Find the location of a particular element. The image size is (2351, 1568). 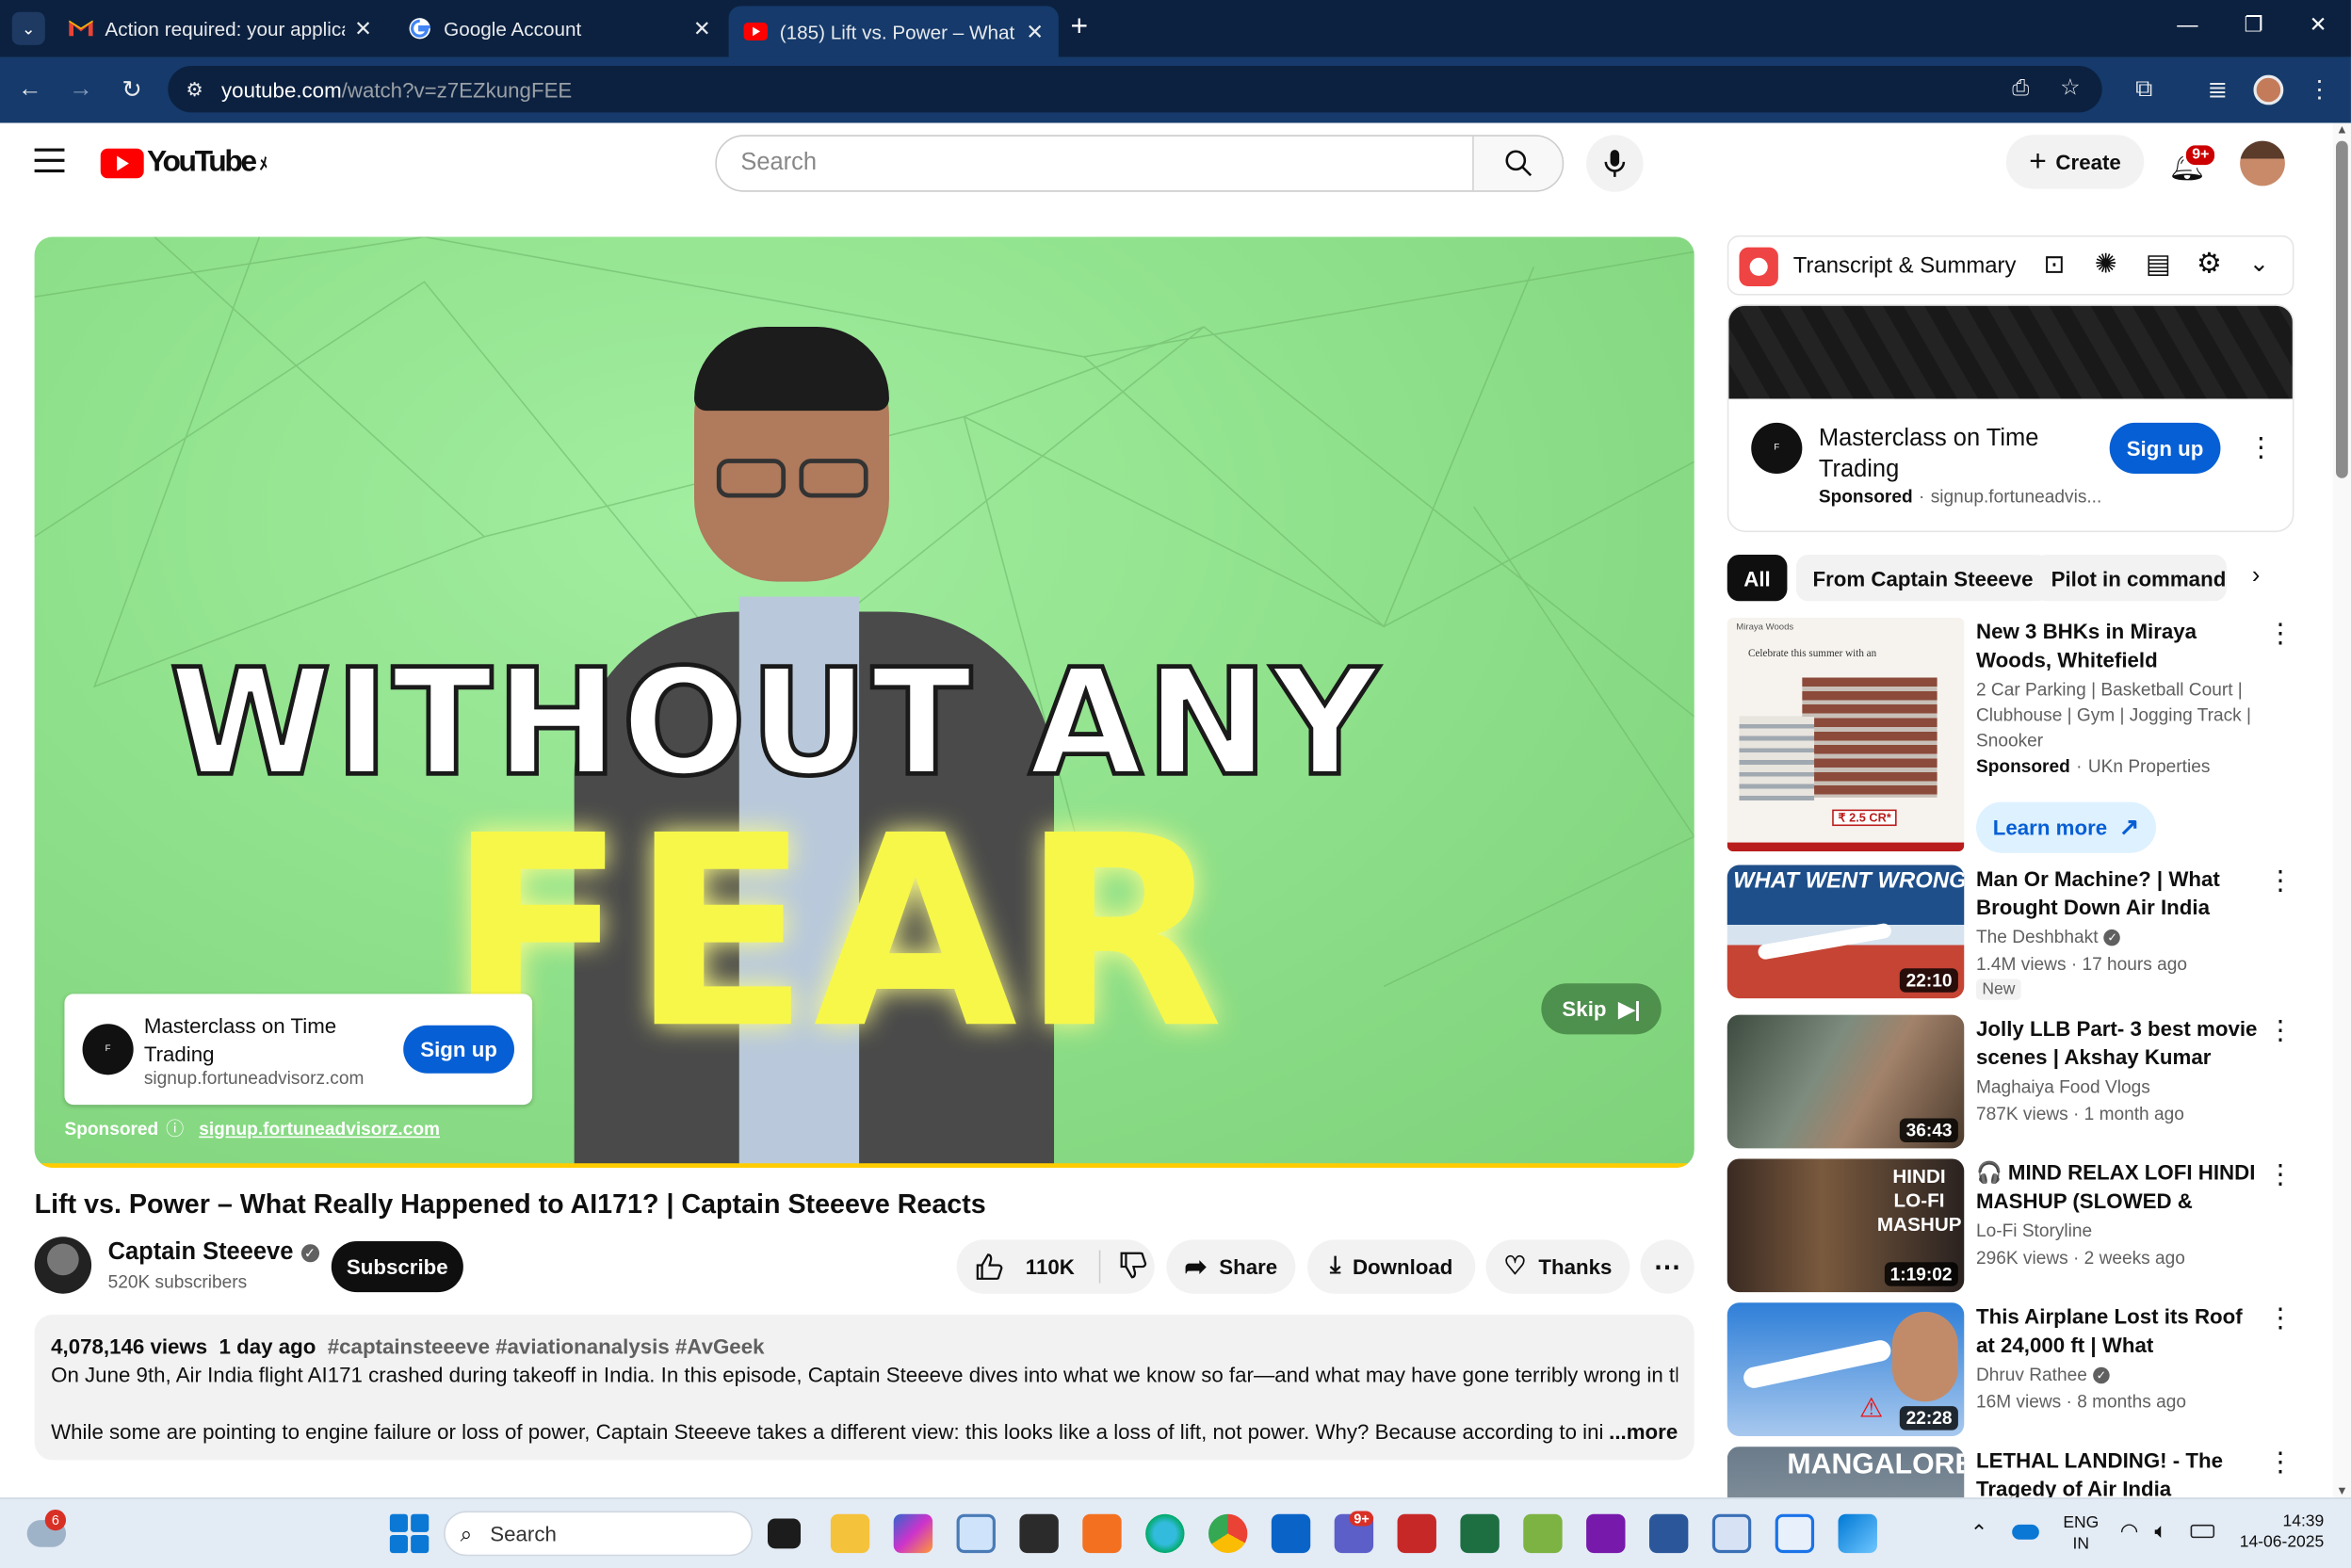

account-avatar is located at coordinates (2262, 163).